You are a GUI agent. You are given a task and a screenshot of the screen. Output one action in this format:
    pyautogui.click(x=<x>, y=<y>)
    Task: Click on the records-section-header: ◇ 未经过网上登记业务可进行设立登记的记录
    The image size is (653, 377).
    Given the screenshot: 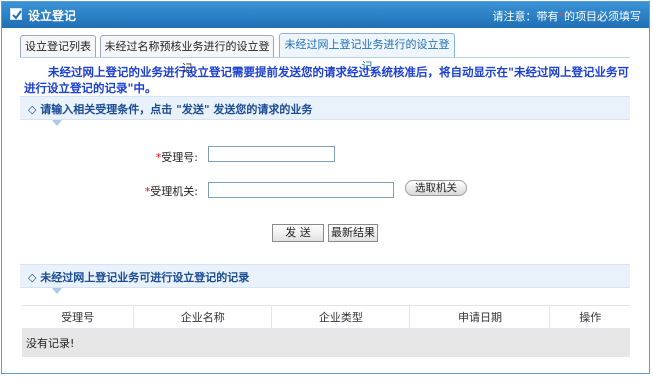 What is the action you would take?
    pyautogui.click(x=325, y=279)
    